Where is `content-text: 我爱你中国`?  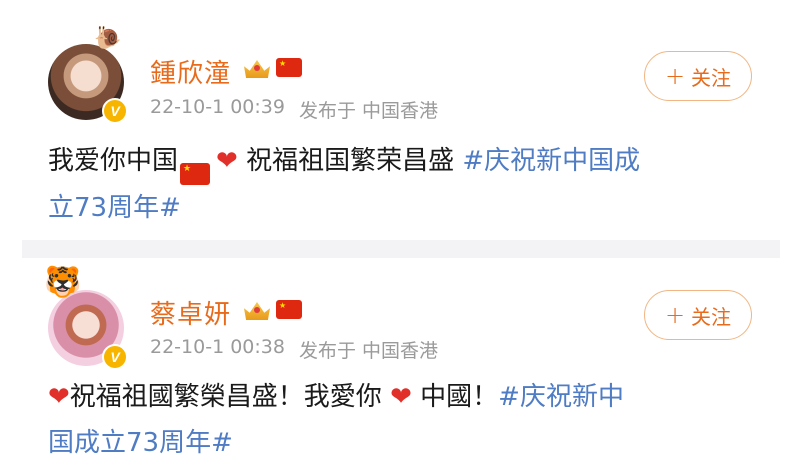 content-text: 我爱你中国 is located at coordinates (113, 161).